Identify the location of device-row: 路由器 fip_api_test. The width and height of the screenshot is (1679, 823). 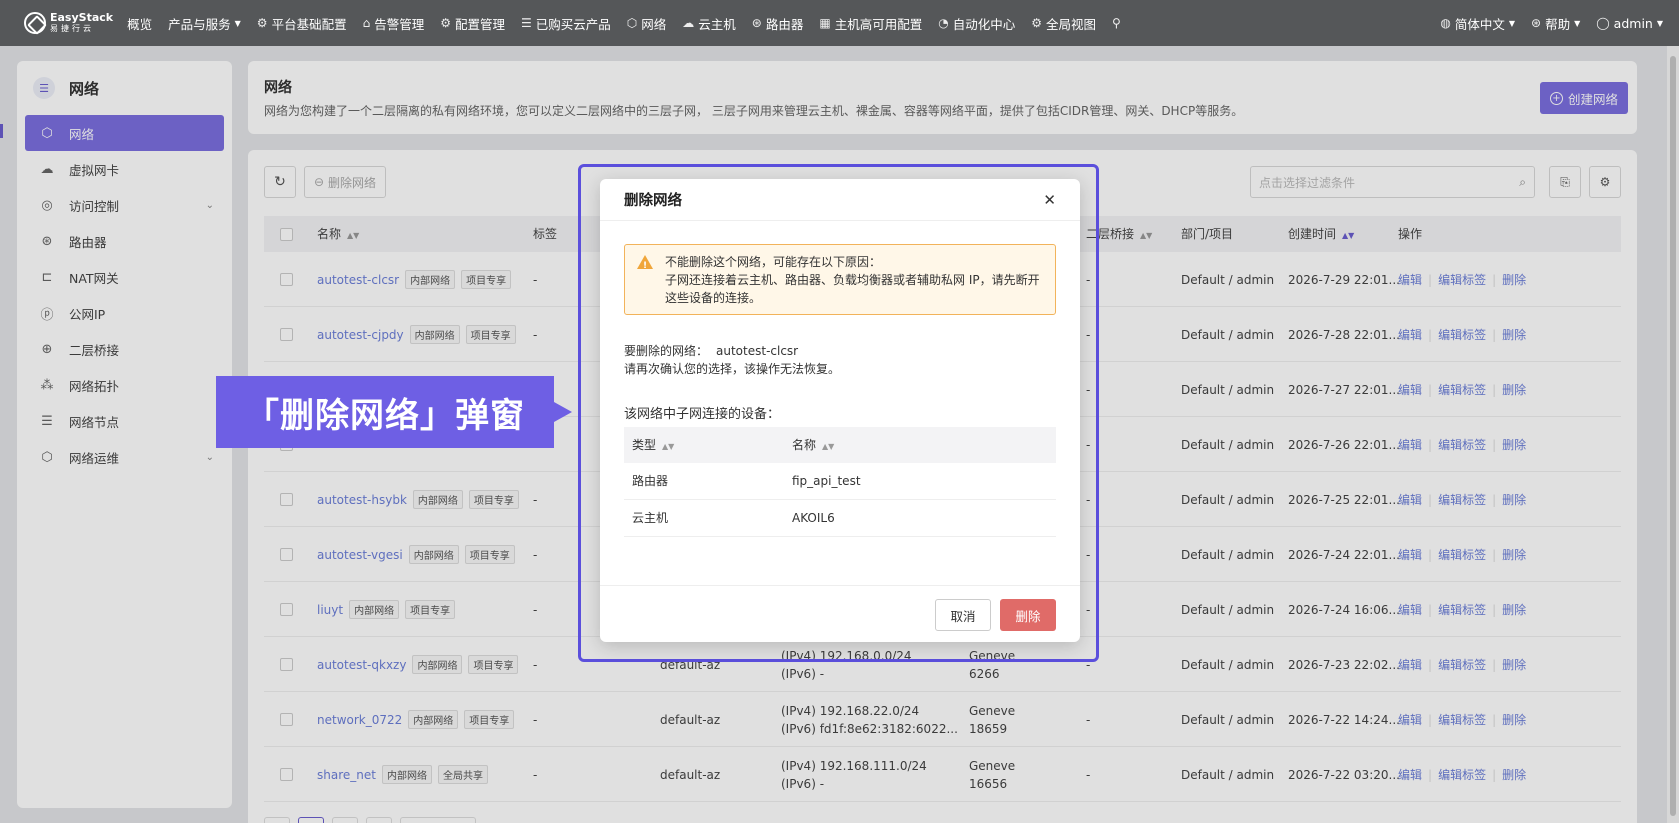
(840, 481).